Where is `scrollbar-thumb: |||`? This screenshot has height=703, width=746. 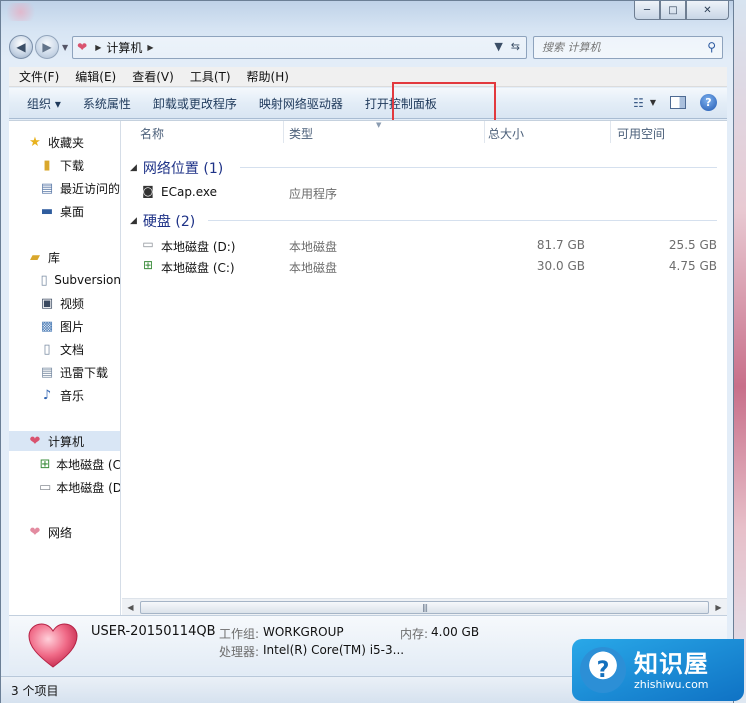 scrollbar-thumb: ||| is located at coordinates (424, 607).